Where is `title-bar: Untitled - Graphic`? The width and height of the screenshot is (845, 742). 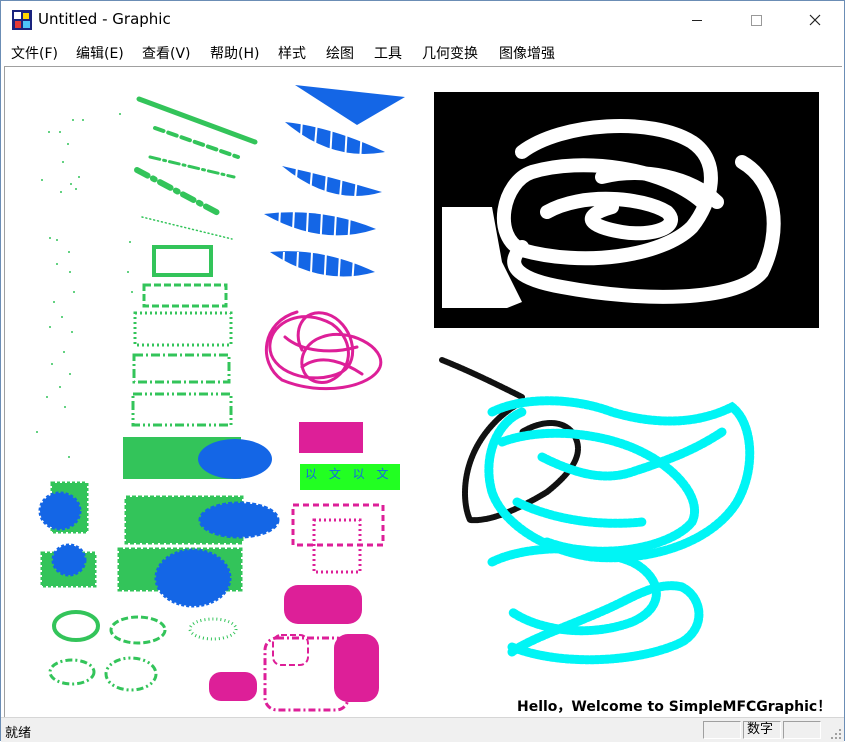 title-bar: Untitled - Graphic is located at coordinates (422, 20).